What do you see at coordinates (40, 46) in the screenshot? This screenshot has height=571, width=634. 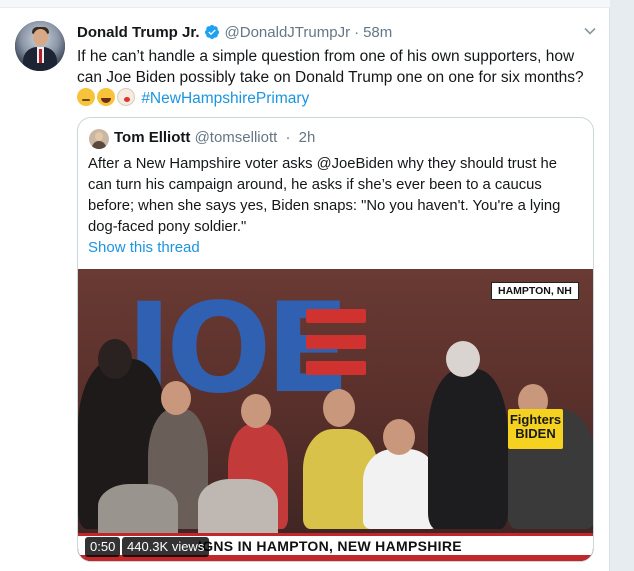 I see `author-avatar` at bounding box center [40, 46].